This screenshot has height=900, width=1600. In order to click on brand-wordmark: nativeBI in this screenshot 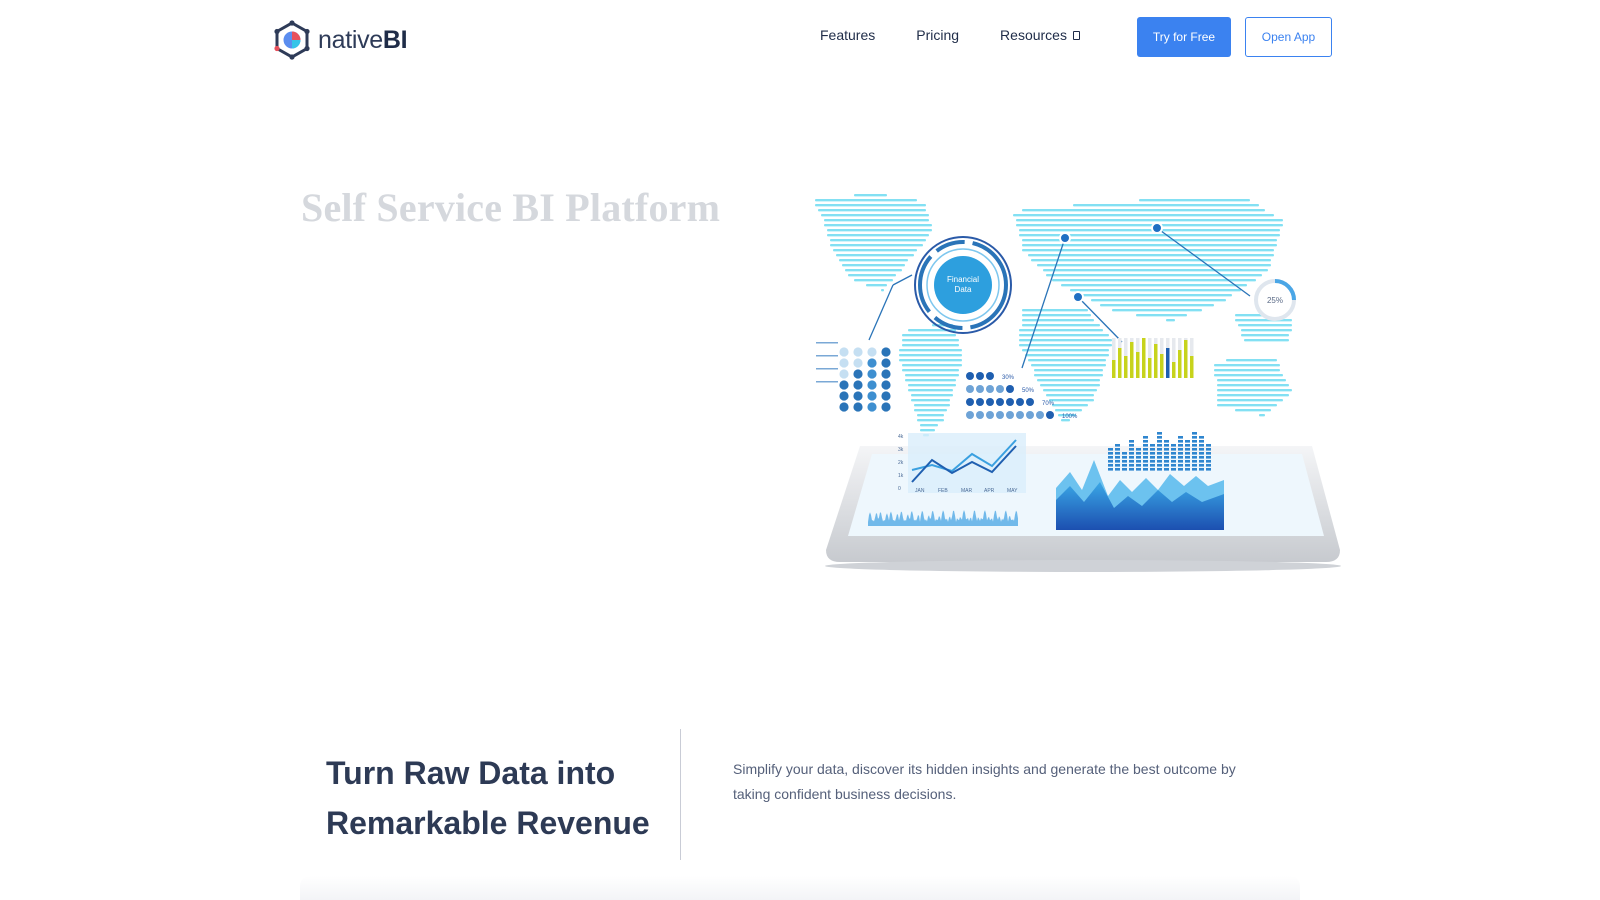, I will do `click(363, 40)`.